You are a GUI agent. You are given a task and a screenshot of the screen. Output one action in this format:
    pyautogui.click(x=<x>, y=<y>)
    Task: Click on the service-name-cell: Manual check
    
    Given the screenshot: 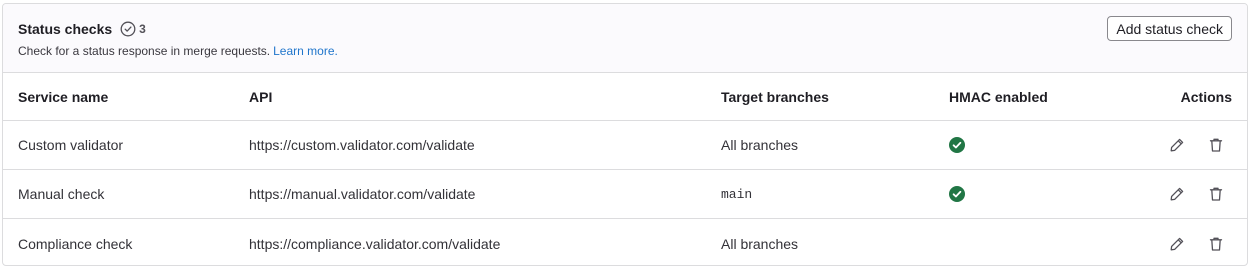 What is the action you would take?
    pyautogui.click(x=61, y=194)
    